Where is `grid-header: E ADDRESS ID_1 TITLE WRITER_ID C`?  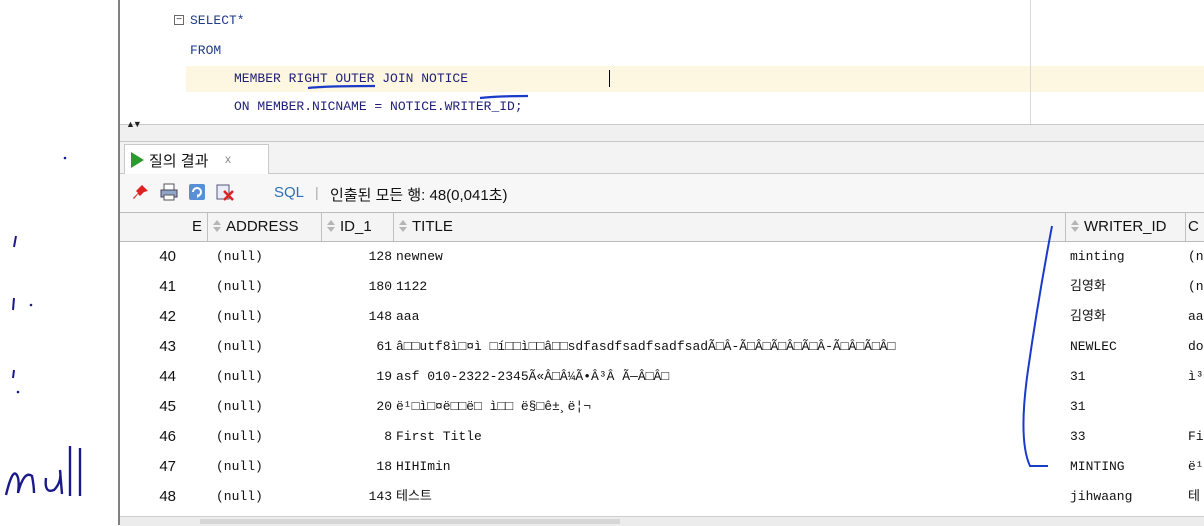 grid-header: E ADDRESS ID_1 TITLE WRITER_ID C is located at coordinates (662, 227).